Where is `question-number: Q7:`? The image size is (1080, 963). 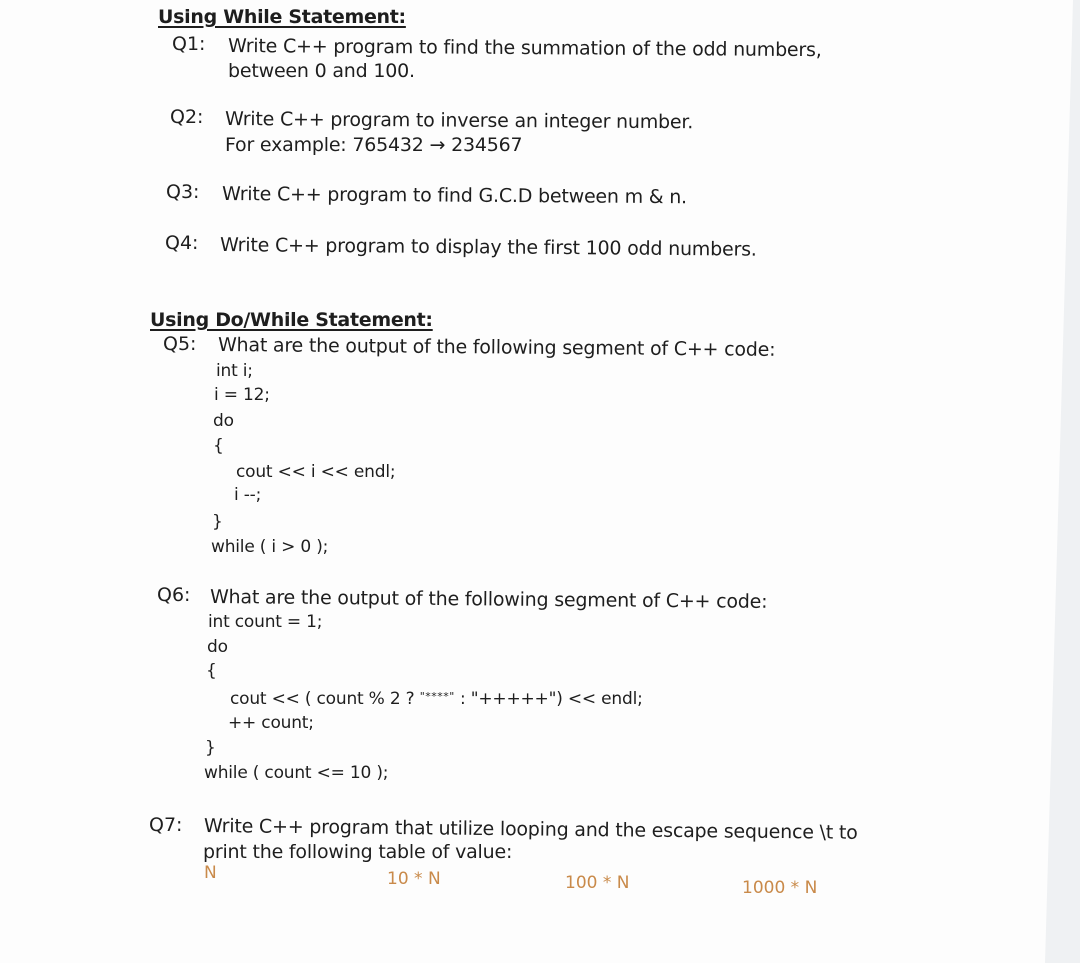
question-number: Q7: is located at coordinates (166, 825).